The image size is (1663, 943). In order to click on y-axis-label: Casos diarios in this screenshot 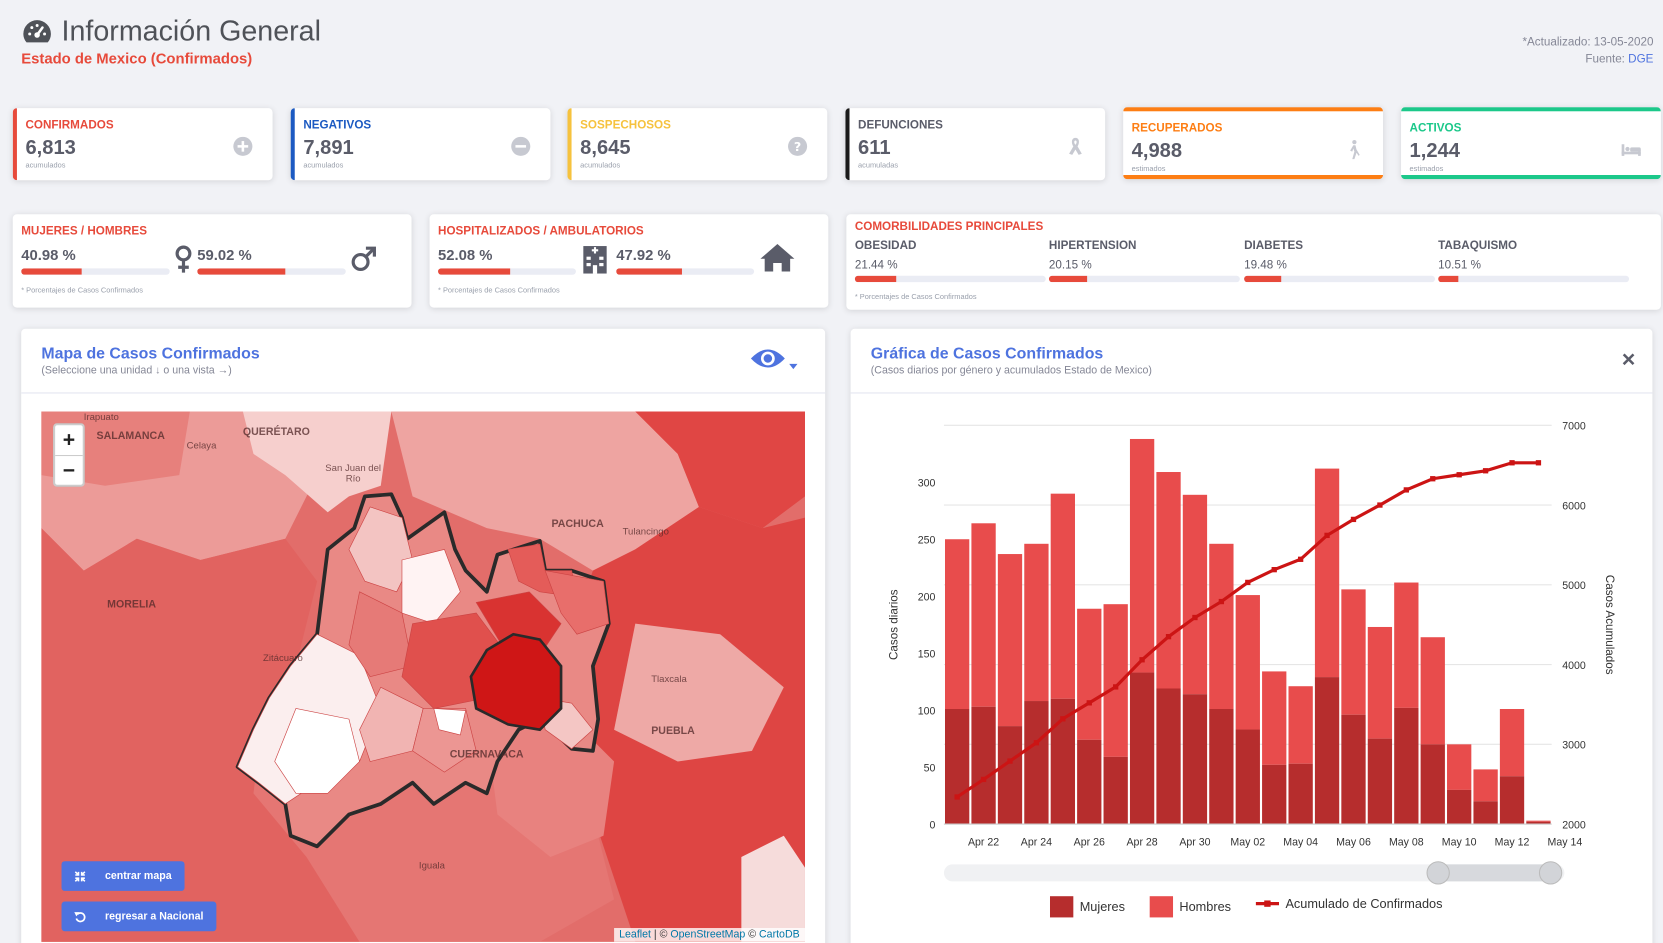, I will do `click(893, 624)`.